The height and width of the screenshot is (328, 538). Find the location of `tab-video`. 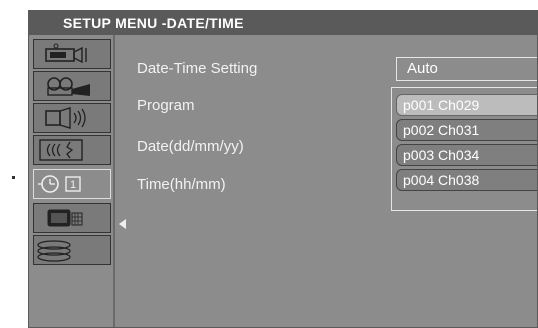

tab-video is located at coordinates (72, 54).